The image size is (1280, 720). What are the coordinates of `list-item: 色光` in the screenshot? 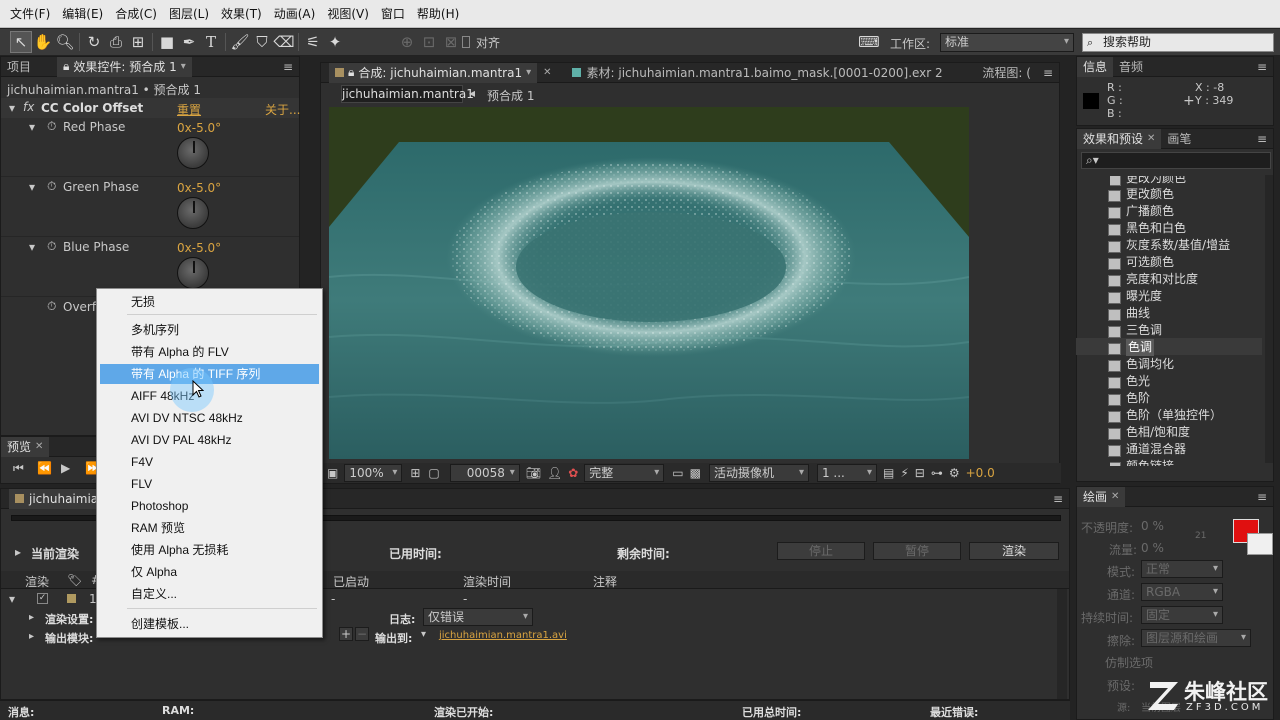 It's located at (1184, 381).